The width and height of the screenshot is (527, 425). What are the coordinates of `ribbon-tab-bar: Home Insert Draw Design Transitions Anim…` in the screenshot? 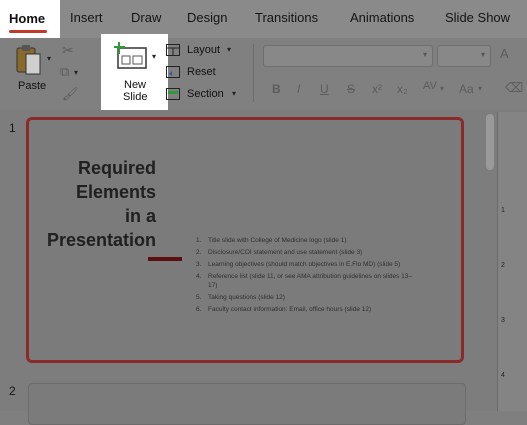 It's located at (263, 19).